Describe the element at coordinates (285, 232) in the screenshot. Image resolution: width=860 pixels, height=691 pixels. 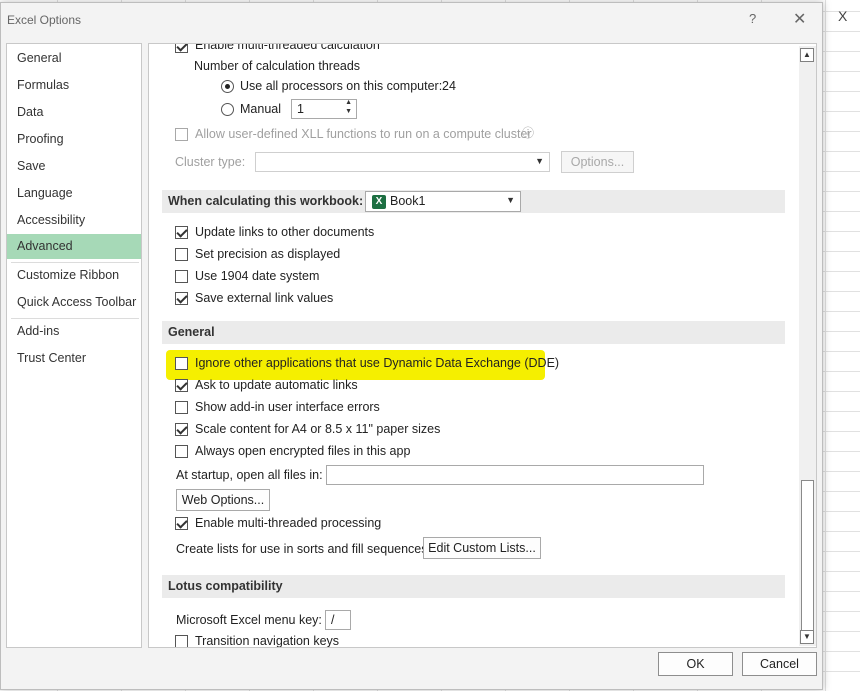
I see `update-links-label: Update links to other documents` at that location.